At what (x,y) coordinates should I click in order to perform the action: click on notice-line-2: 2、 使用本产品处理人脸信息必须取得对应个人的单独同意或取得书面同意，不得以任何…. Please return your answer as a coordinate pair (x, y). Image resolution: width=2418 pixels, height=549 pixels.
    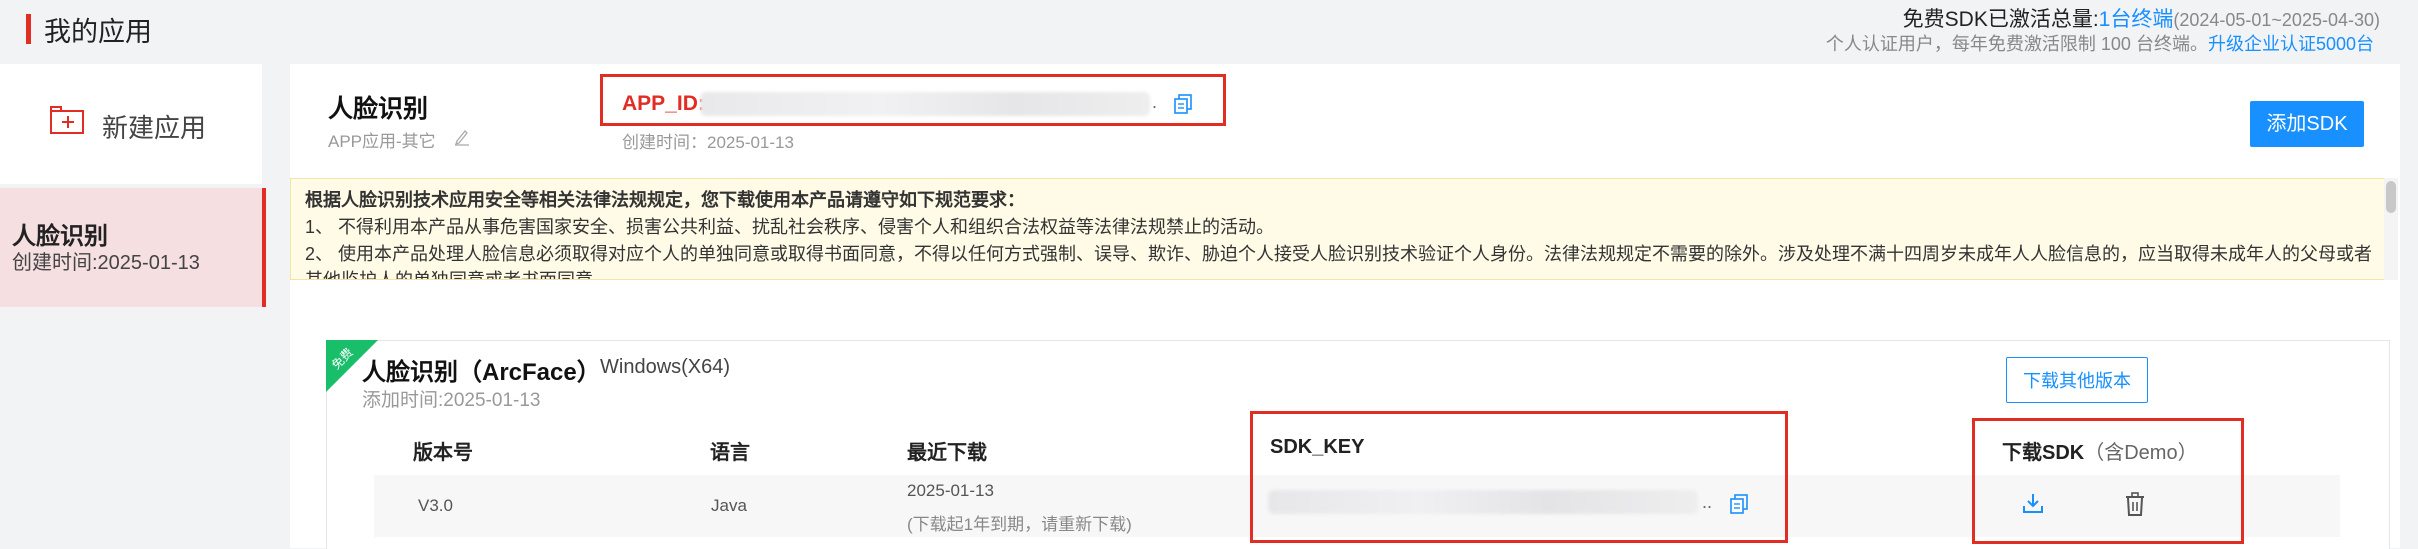
    Looking at the image, I should click on (1338, 254).